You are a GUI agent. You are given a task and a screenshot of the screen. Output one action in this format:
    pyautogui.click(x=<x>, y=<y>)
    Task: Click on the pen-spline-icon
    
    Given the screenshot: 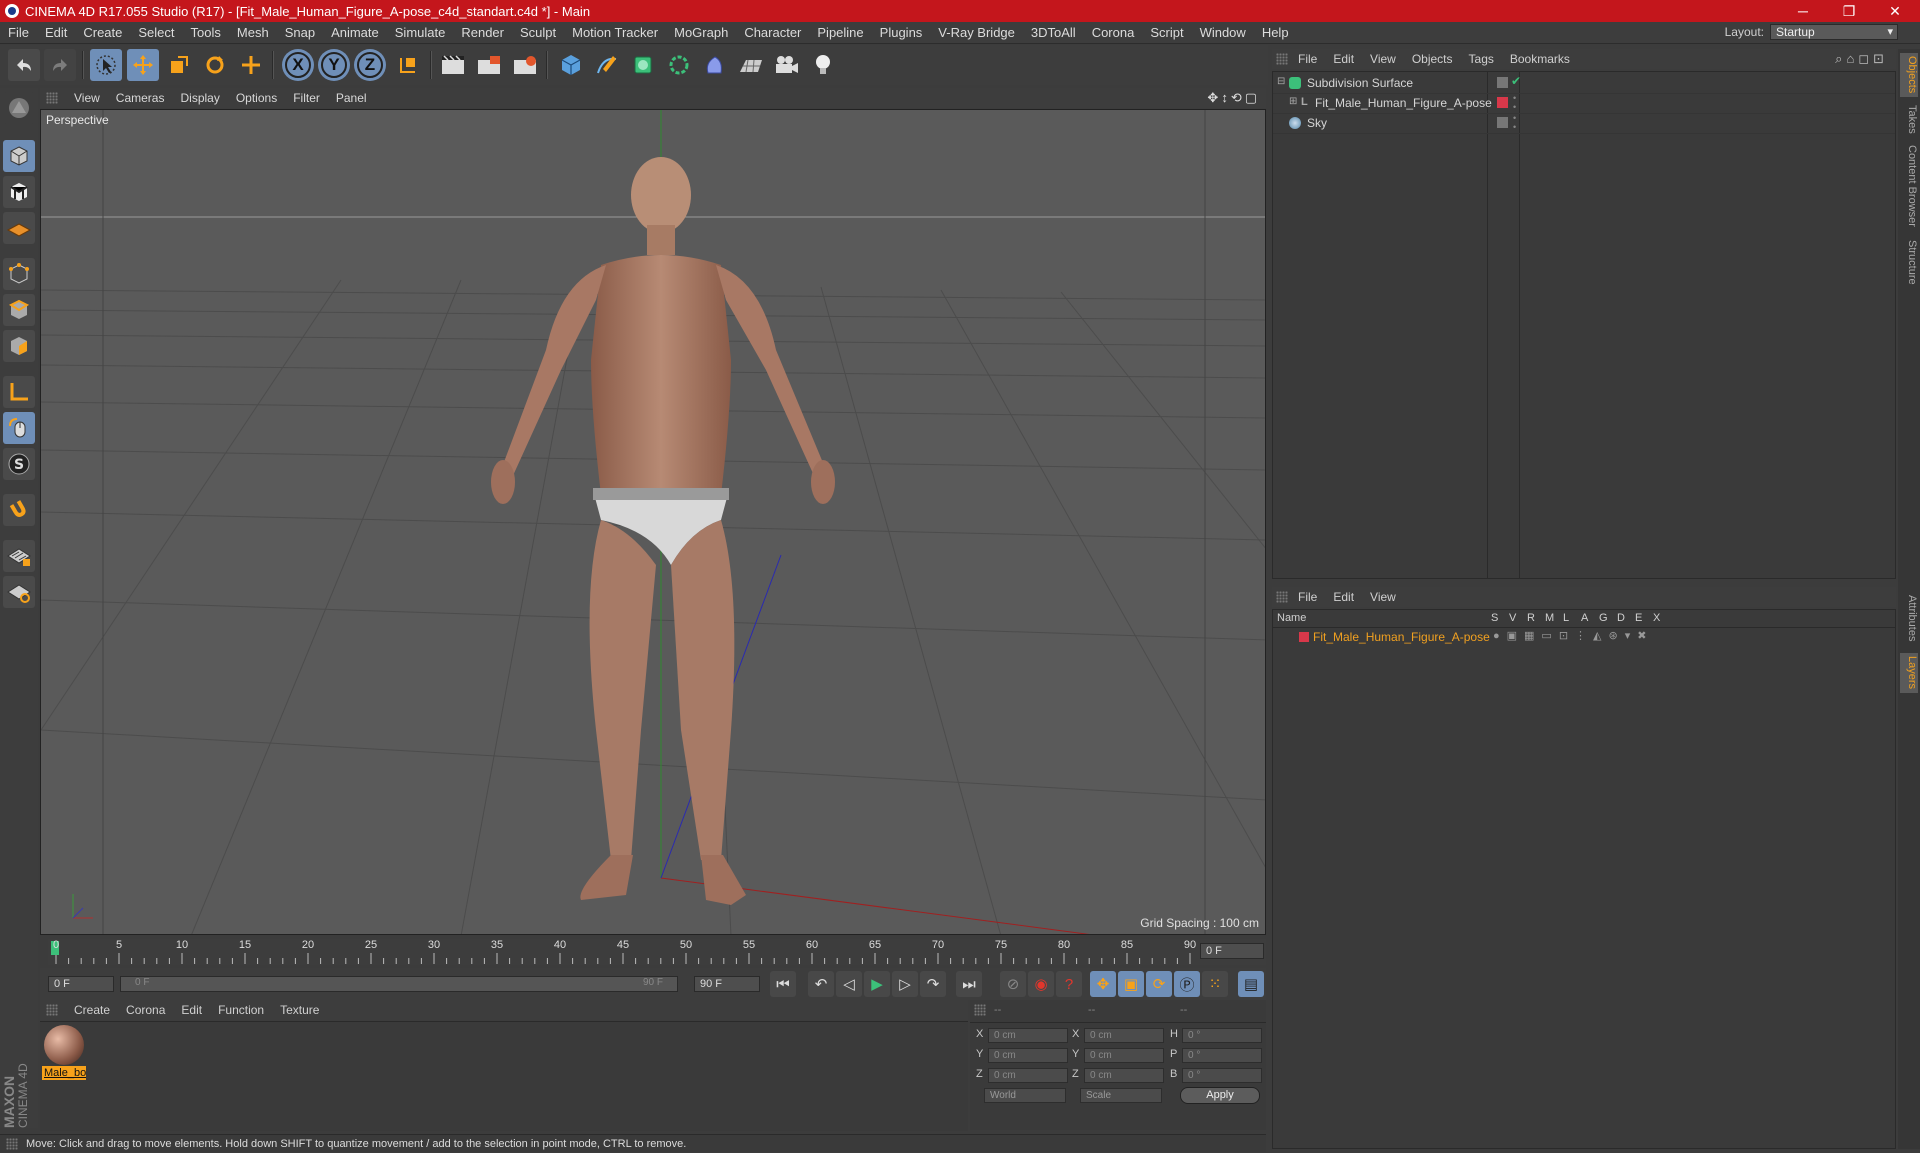 What is the action you would take?
    pyautogui.click(x=607, y=65)
    